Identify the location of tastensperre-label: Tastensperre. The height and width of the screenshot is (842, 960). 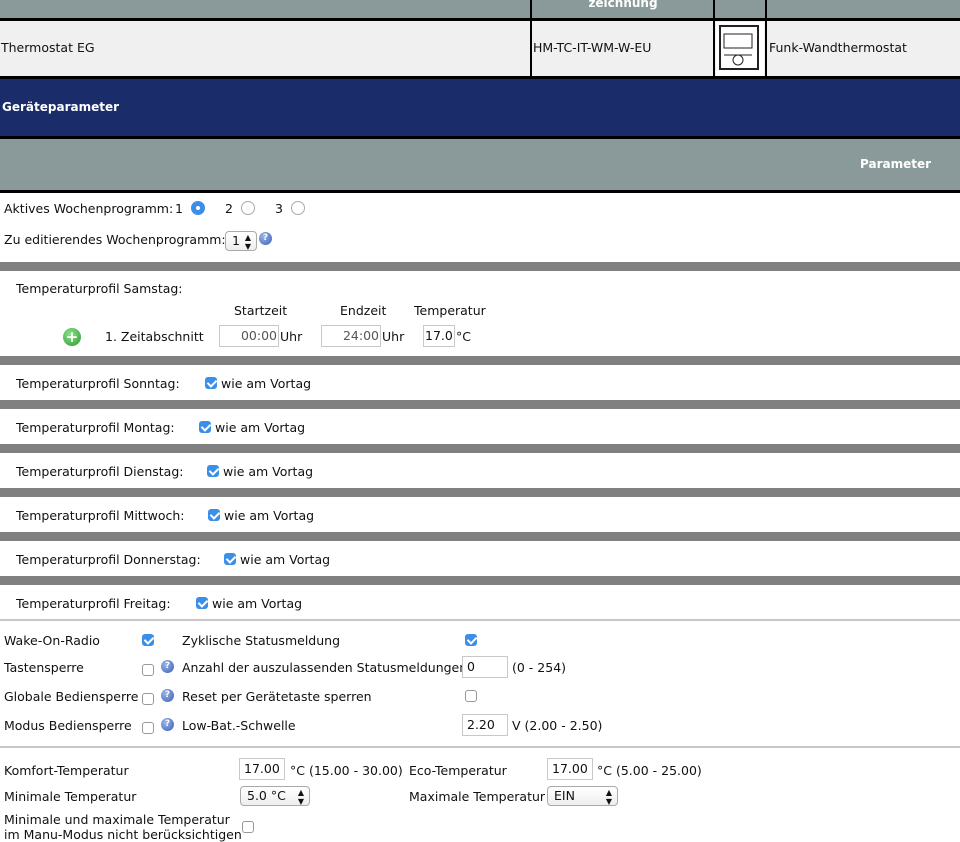
(44, 667).